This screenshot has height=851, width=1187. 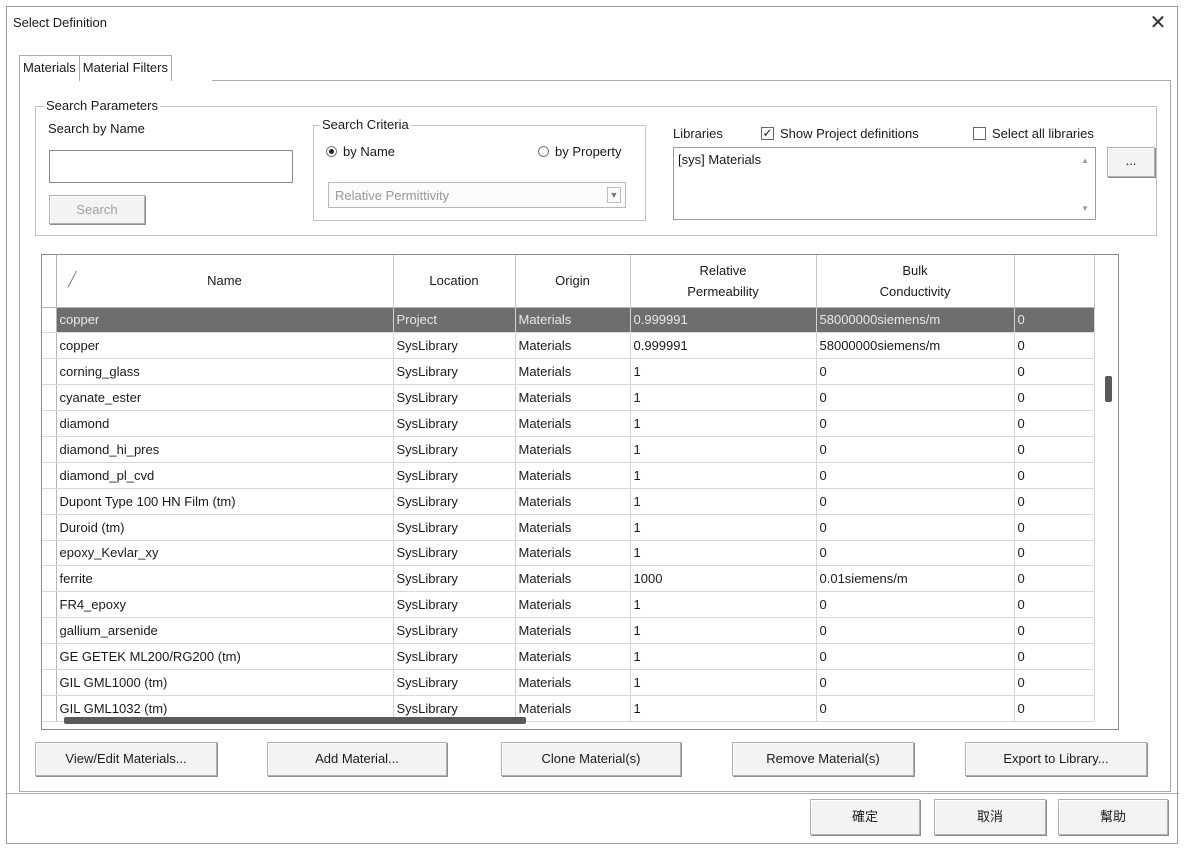 What do you see at coordinates (72, 279) in the screenshot?
I see `sort-indicator-icon: ╱` at bounding box center [72, 279].